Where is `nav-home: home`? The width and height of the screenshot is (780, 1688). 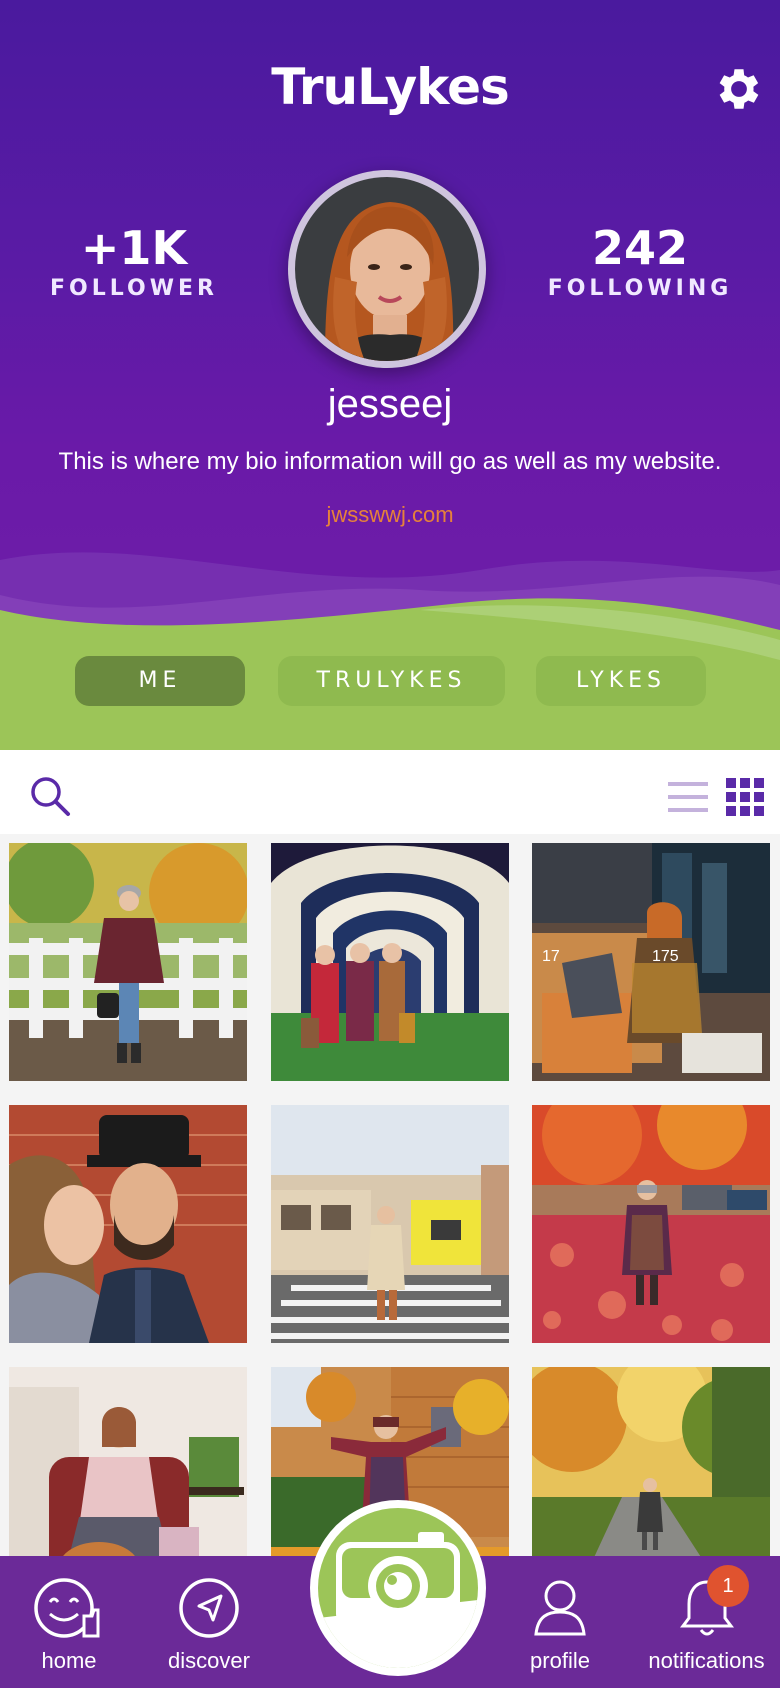 nav-home: home is located at coordinates (69, 1625).